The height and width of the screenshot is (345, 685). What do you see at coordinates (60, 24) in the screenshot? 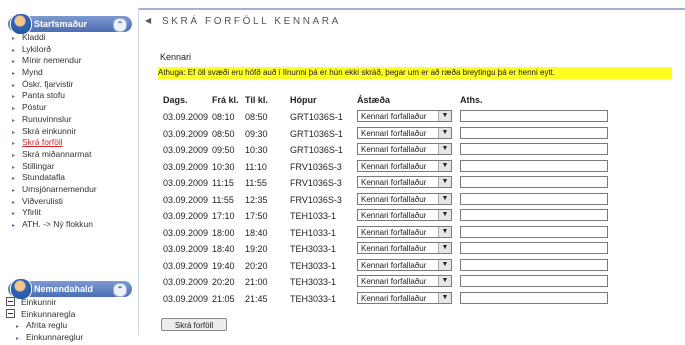
I see `staff-panel-title: Starfsmaður` at bounding box center [60, 24].